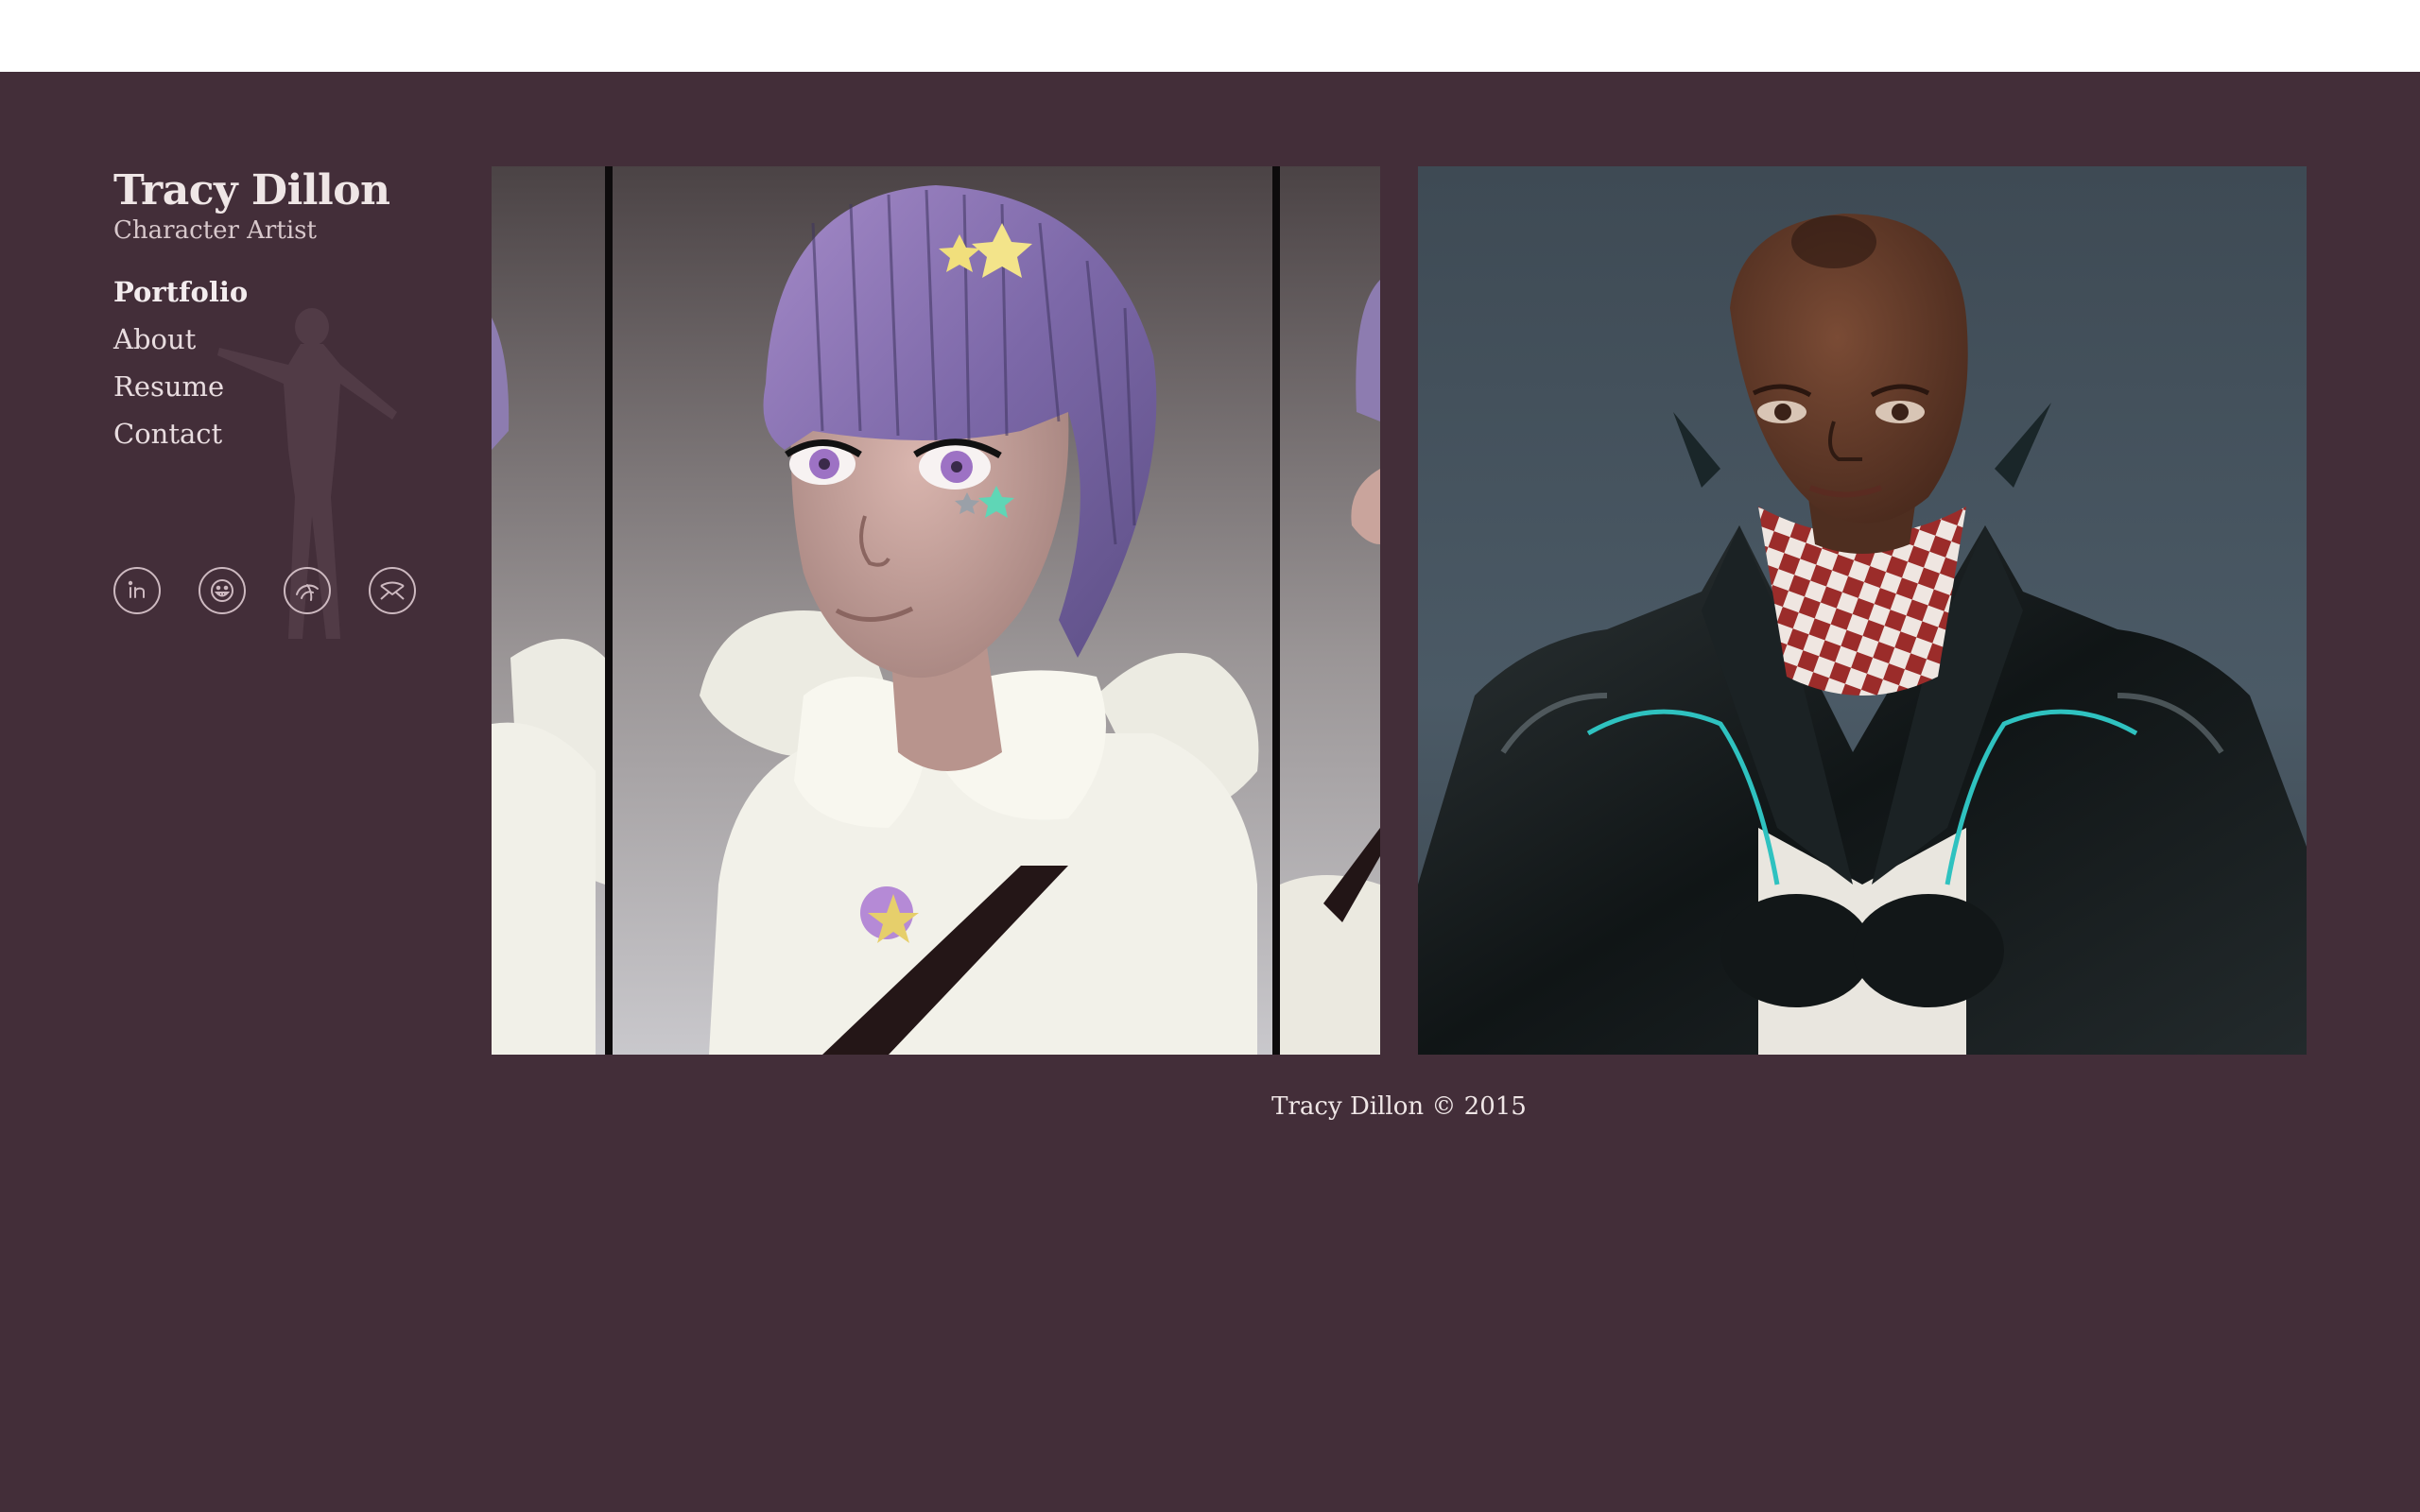 This screenshot has width=2420, height=1512. What do you see at coordinates (1210, 36) in the screenshot?
I see `browser-top-strip` at bounding box center [1210, 36].